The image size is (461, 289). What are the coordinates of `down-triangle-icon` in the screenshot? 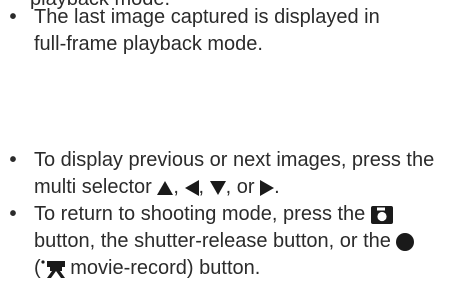 It's located at (217, 187).